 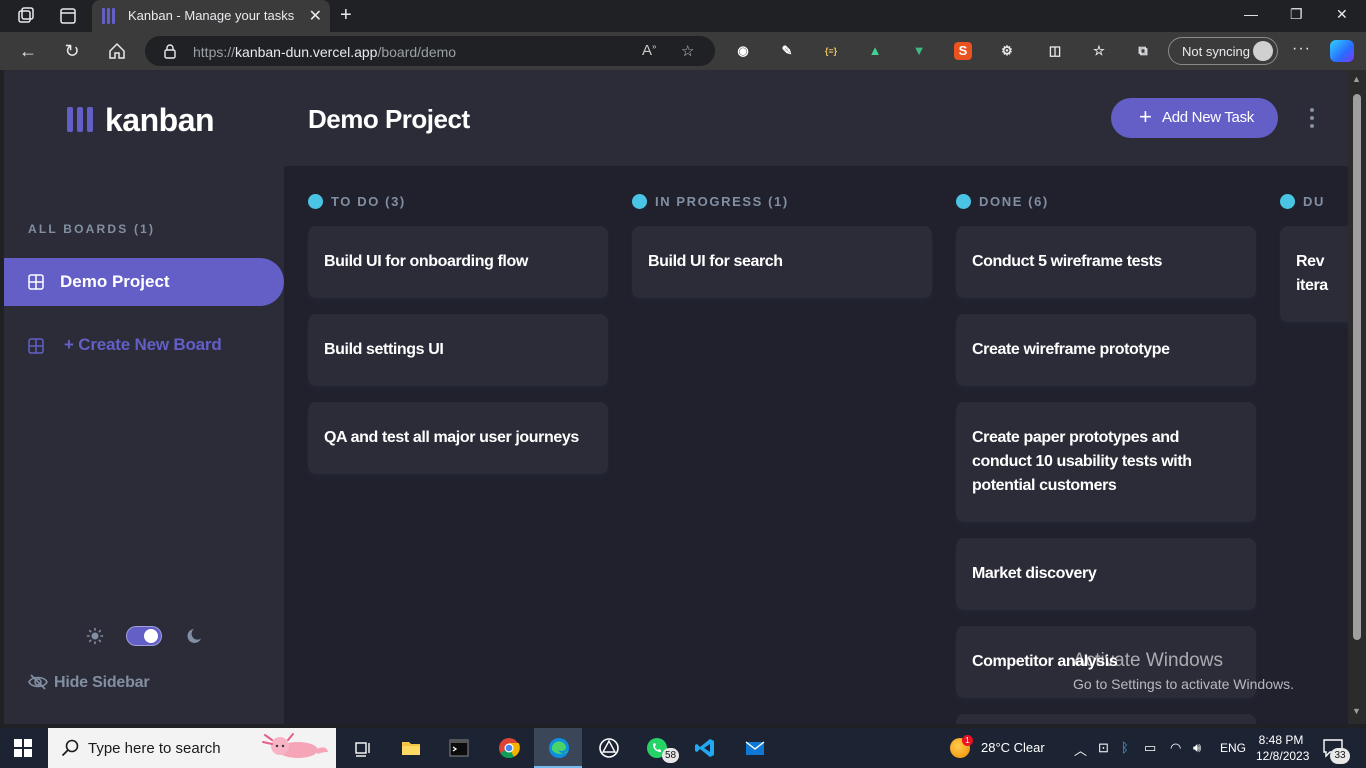 I want to click on bluetooth-icon: ᛒ, so click(x=1125, y=747).